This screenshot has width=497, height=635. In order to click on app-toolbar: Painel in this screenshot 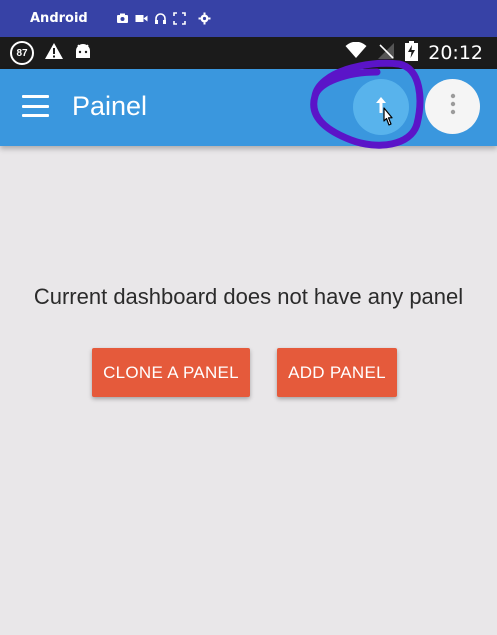, I will do `click(248, 107)`.